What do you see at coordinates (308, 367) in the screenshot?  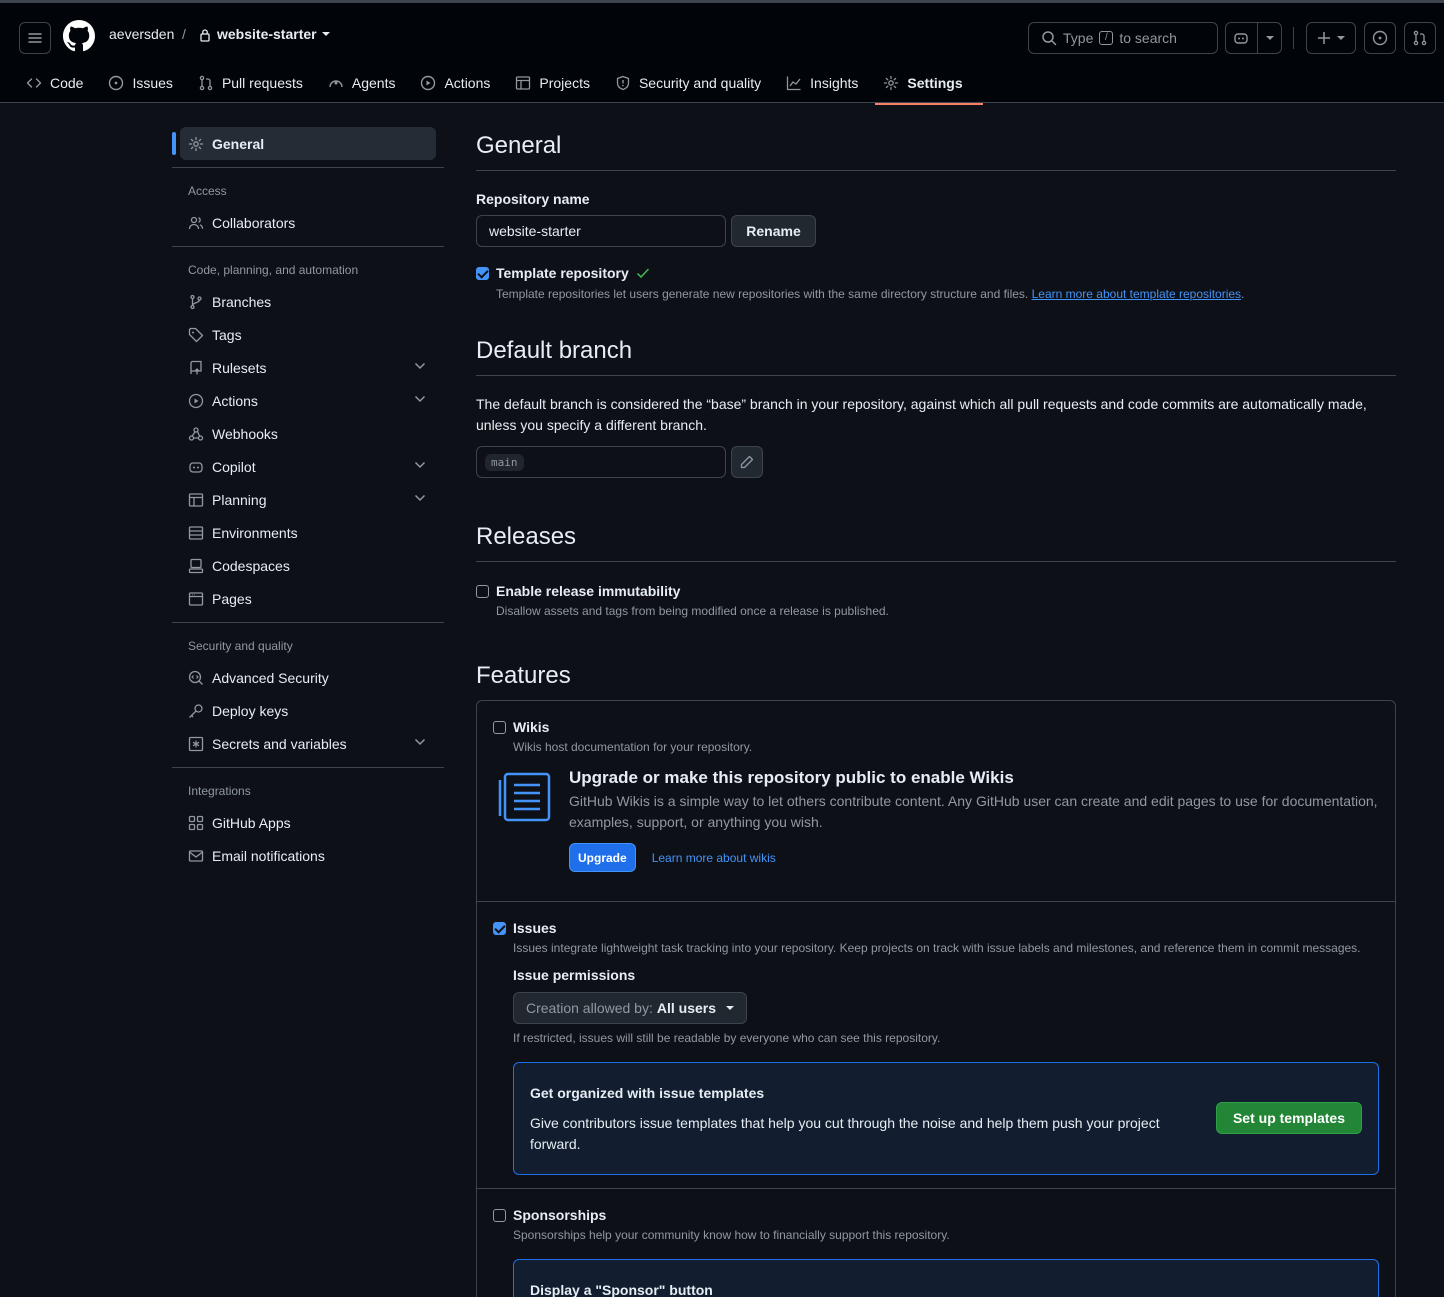 I see `sidebar-item-rulesets: Rulesets` at bounding box center [308, 367].